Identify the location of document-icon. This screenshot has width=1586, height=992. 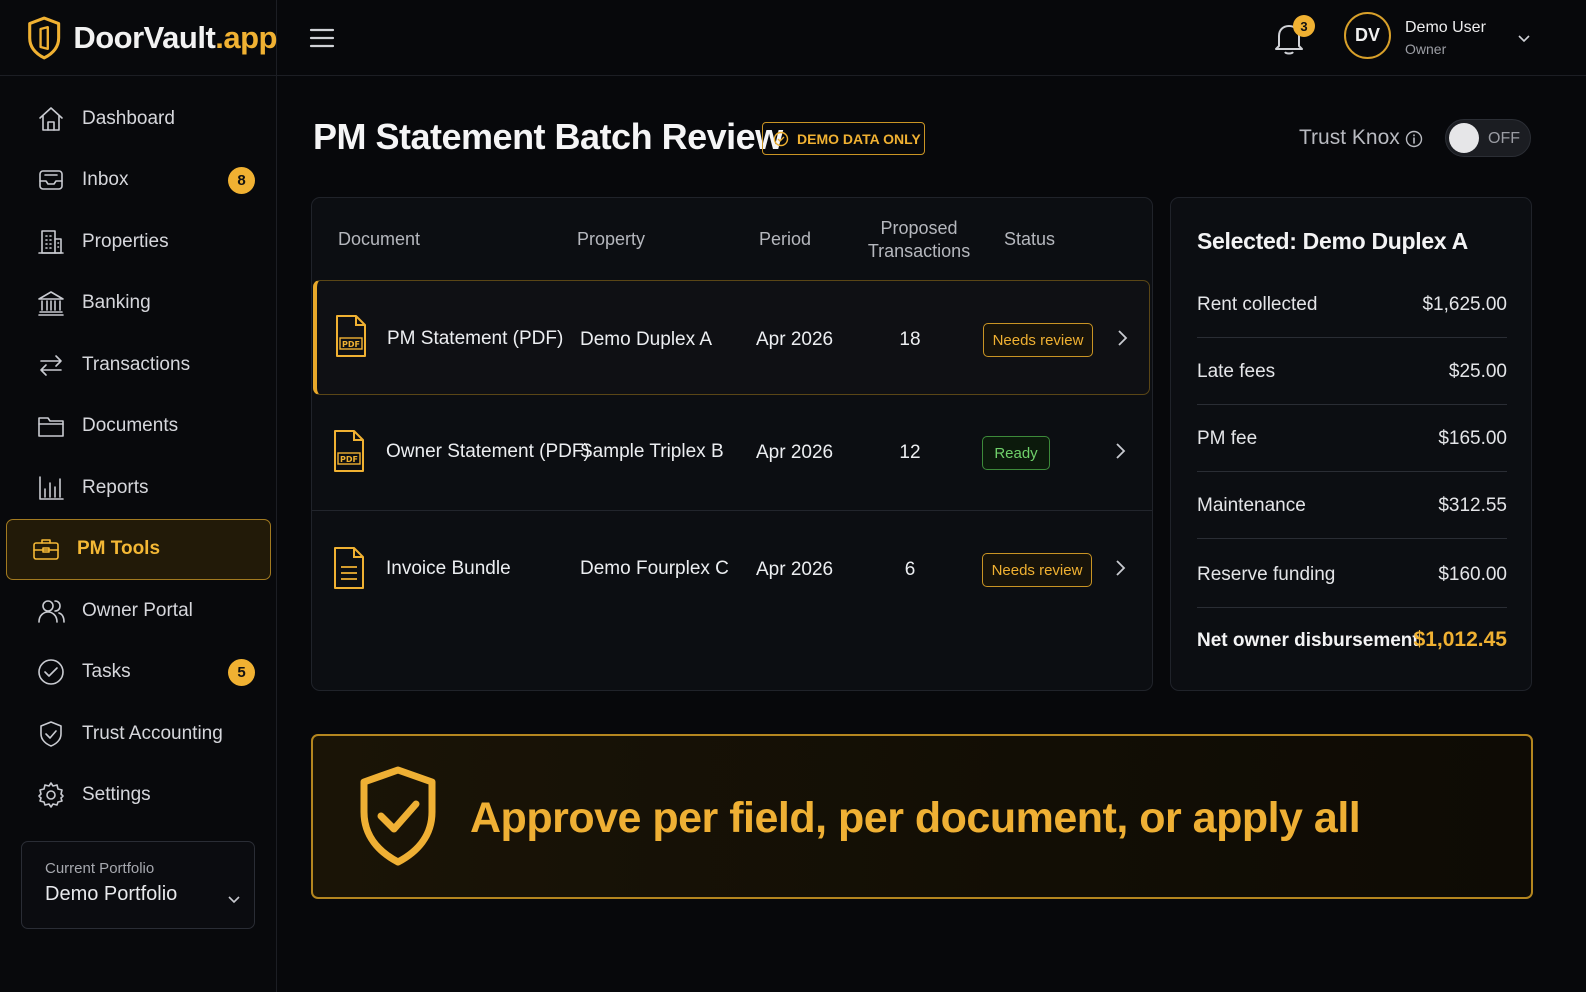
(349, 568).